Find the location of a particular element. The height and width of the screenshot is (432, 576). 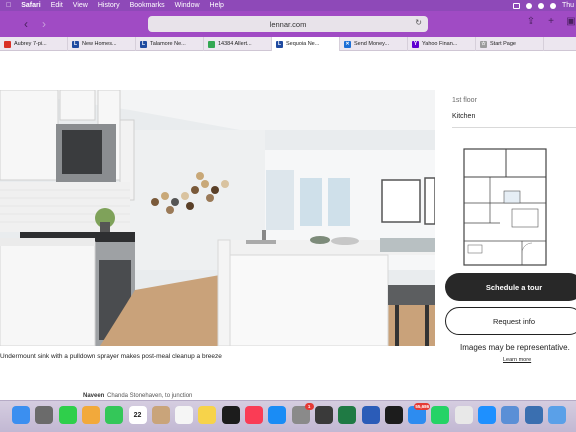

battery-icon is located at coordinates (516, 5).